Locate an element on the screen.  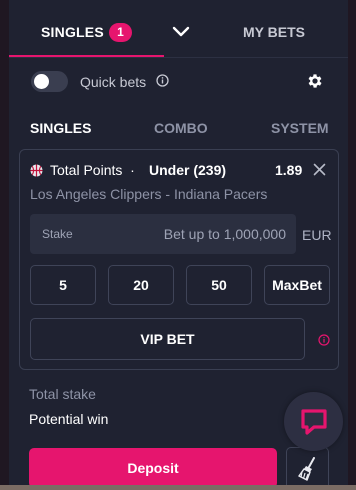
quick-bets-label: Quick bets is located at coordinates (113, 82).